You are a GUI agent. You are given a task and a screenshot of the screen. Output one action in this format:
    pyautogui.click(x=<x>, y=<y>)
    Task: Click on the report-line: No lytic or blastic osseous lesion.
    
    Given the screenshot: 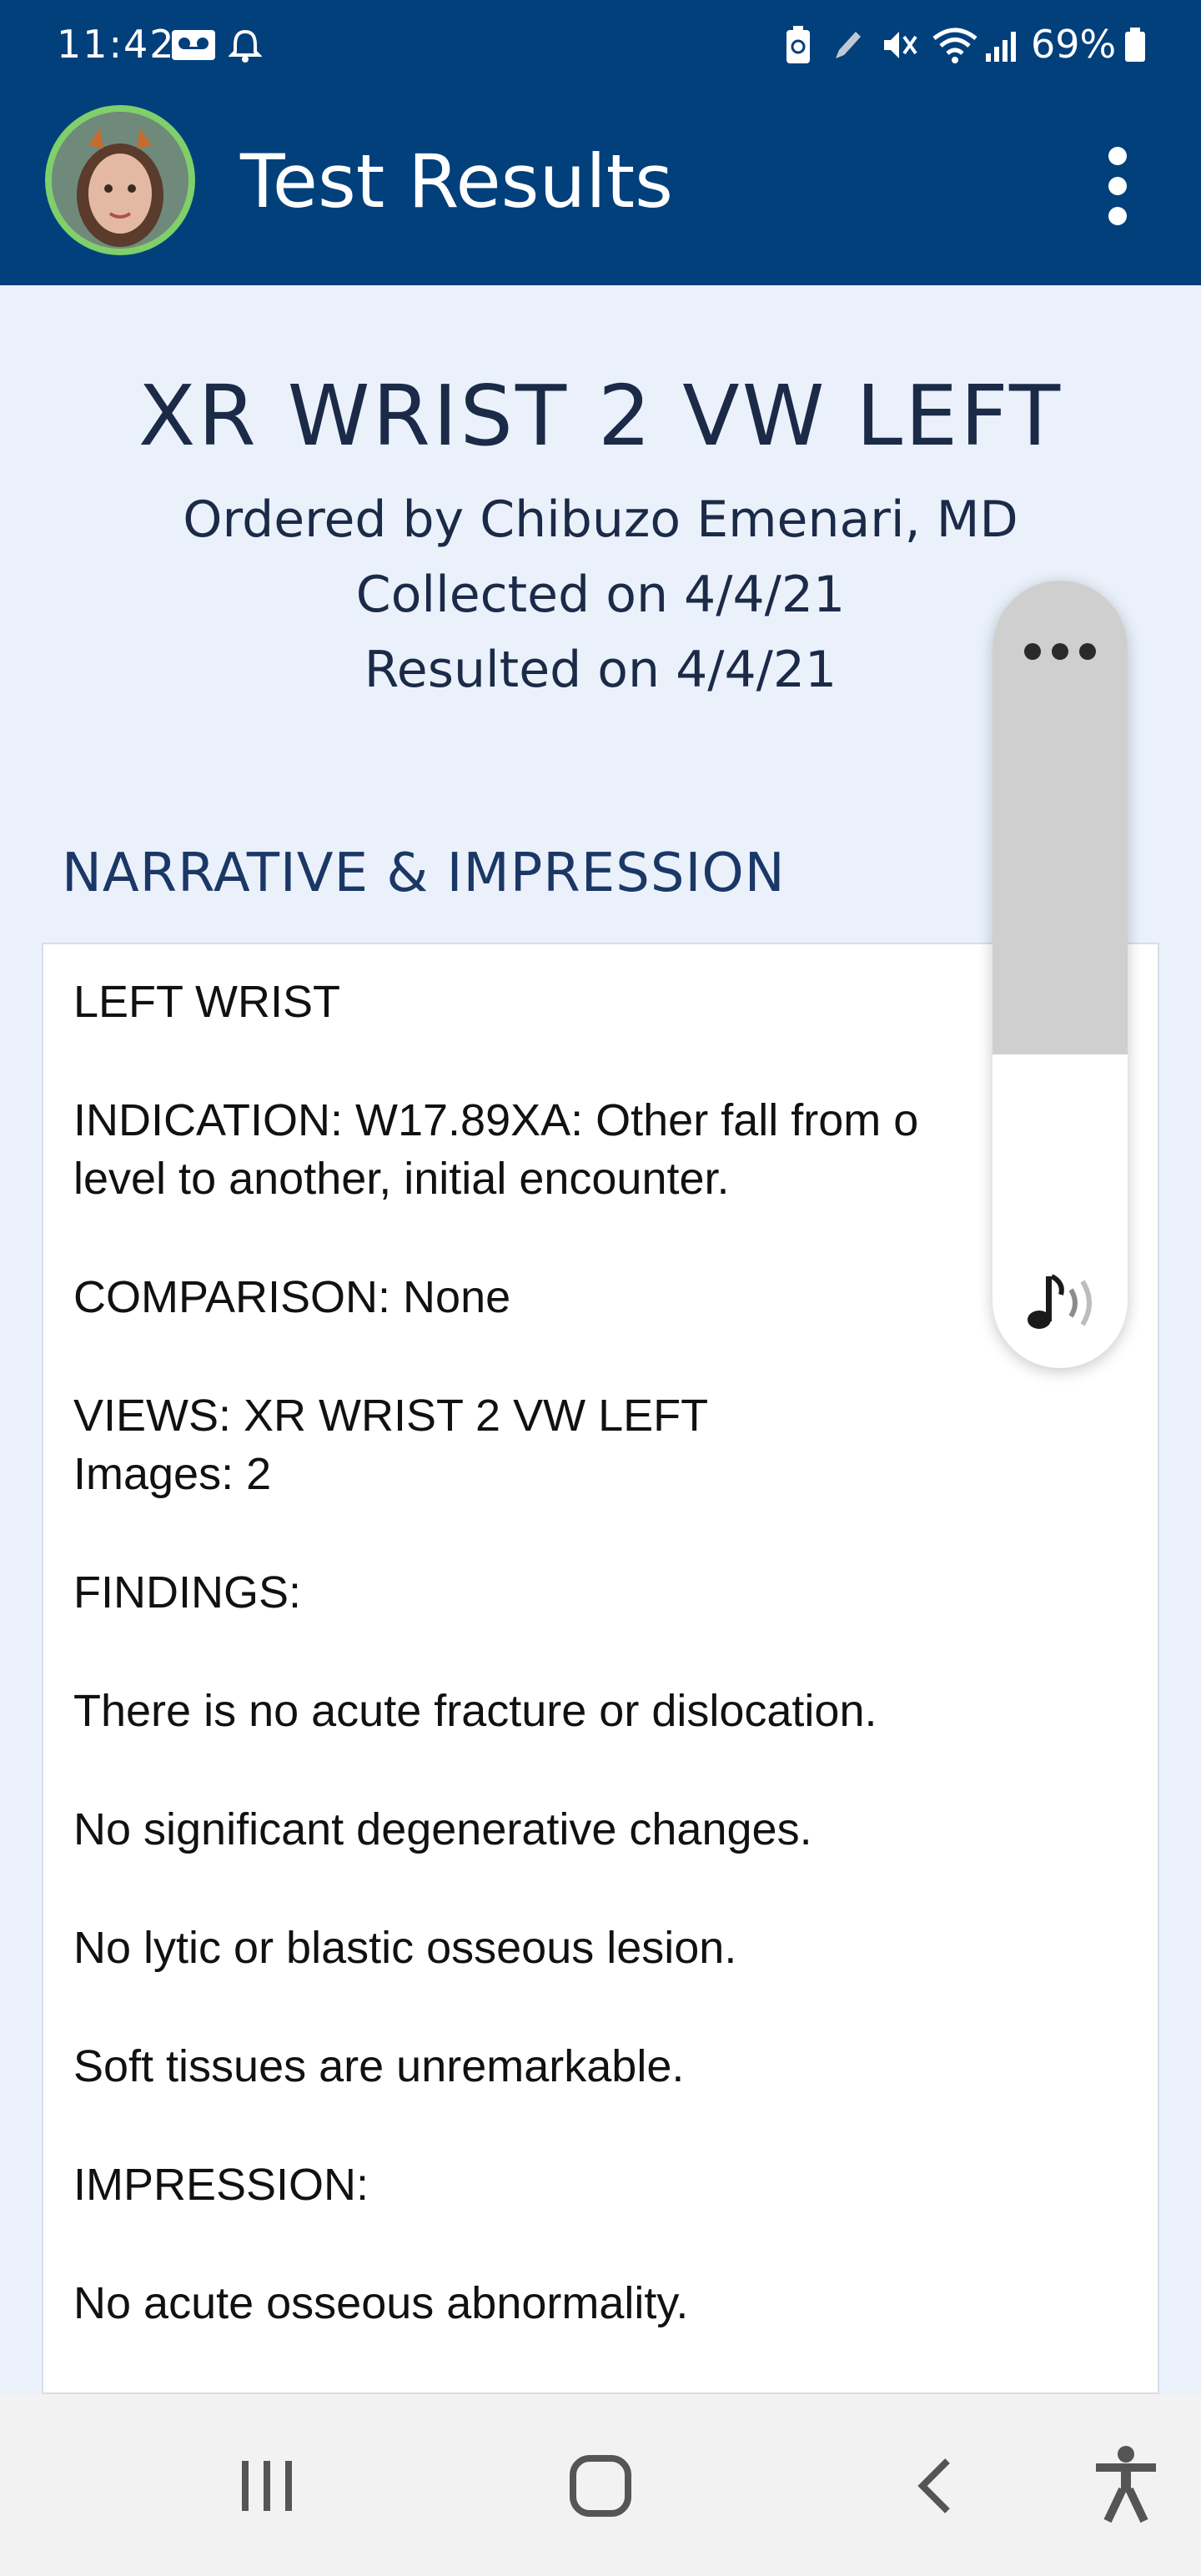 What is the action you would take?
    pyautogui.click(x=405, y=1948)
    